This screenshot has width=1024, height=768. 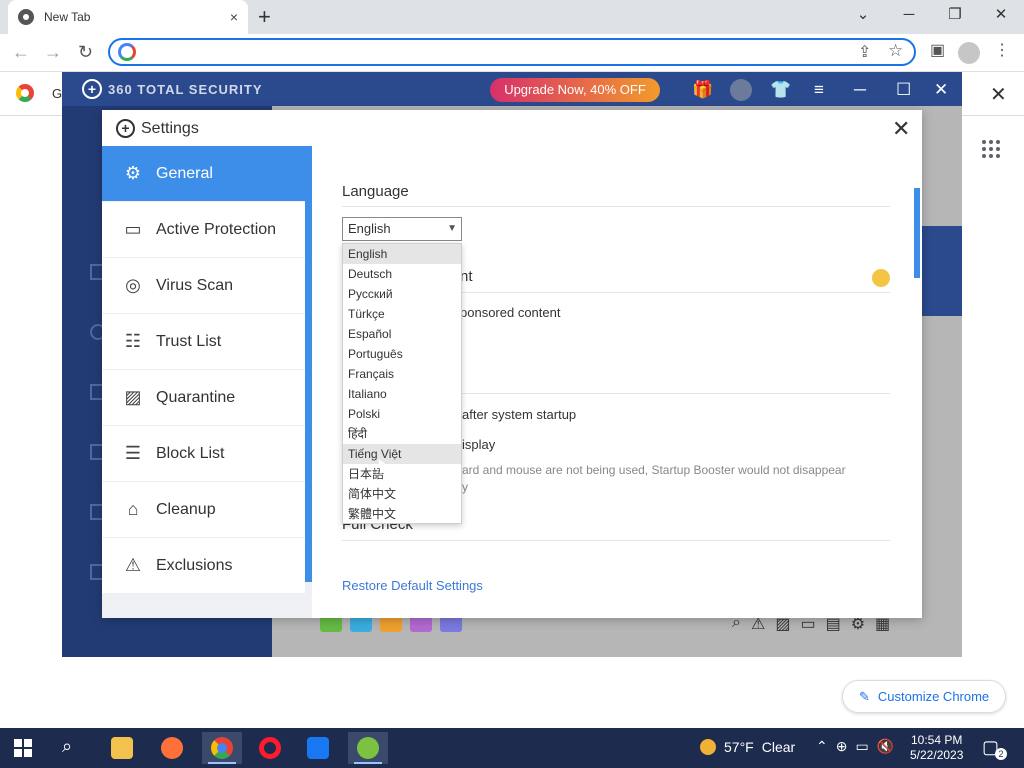 I want to click on language-option-portuguese: Português, so click(x=402, y=354).